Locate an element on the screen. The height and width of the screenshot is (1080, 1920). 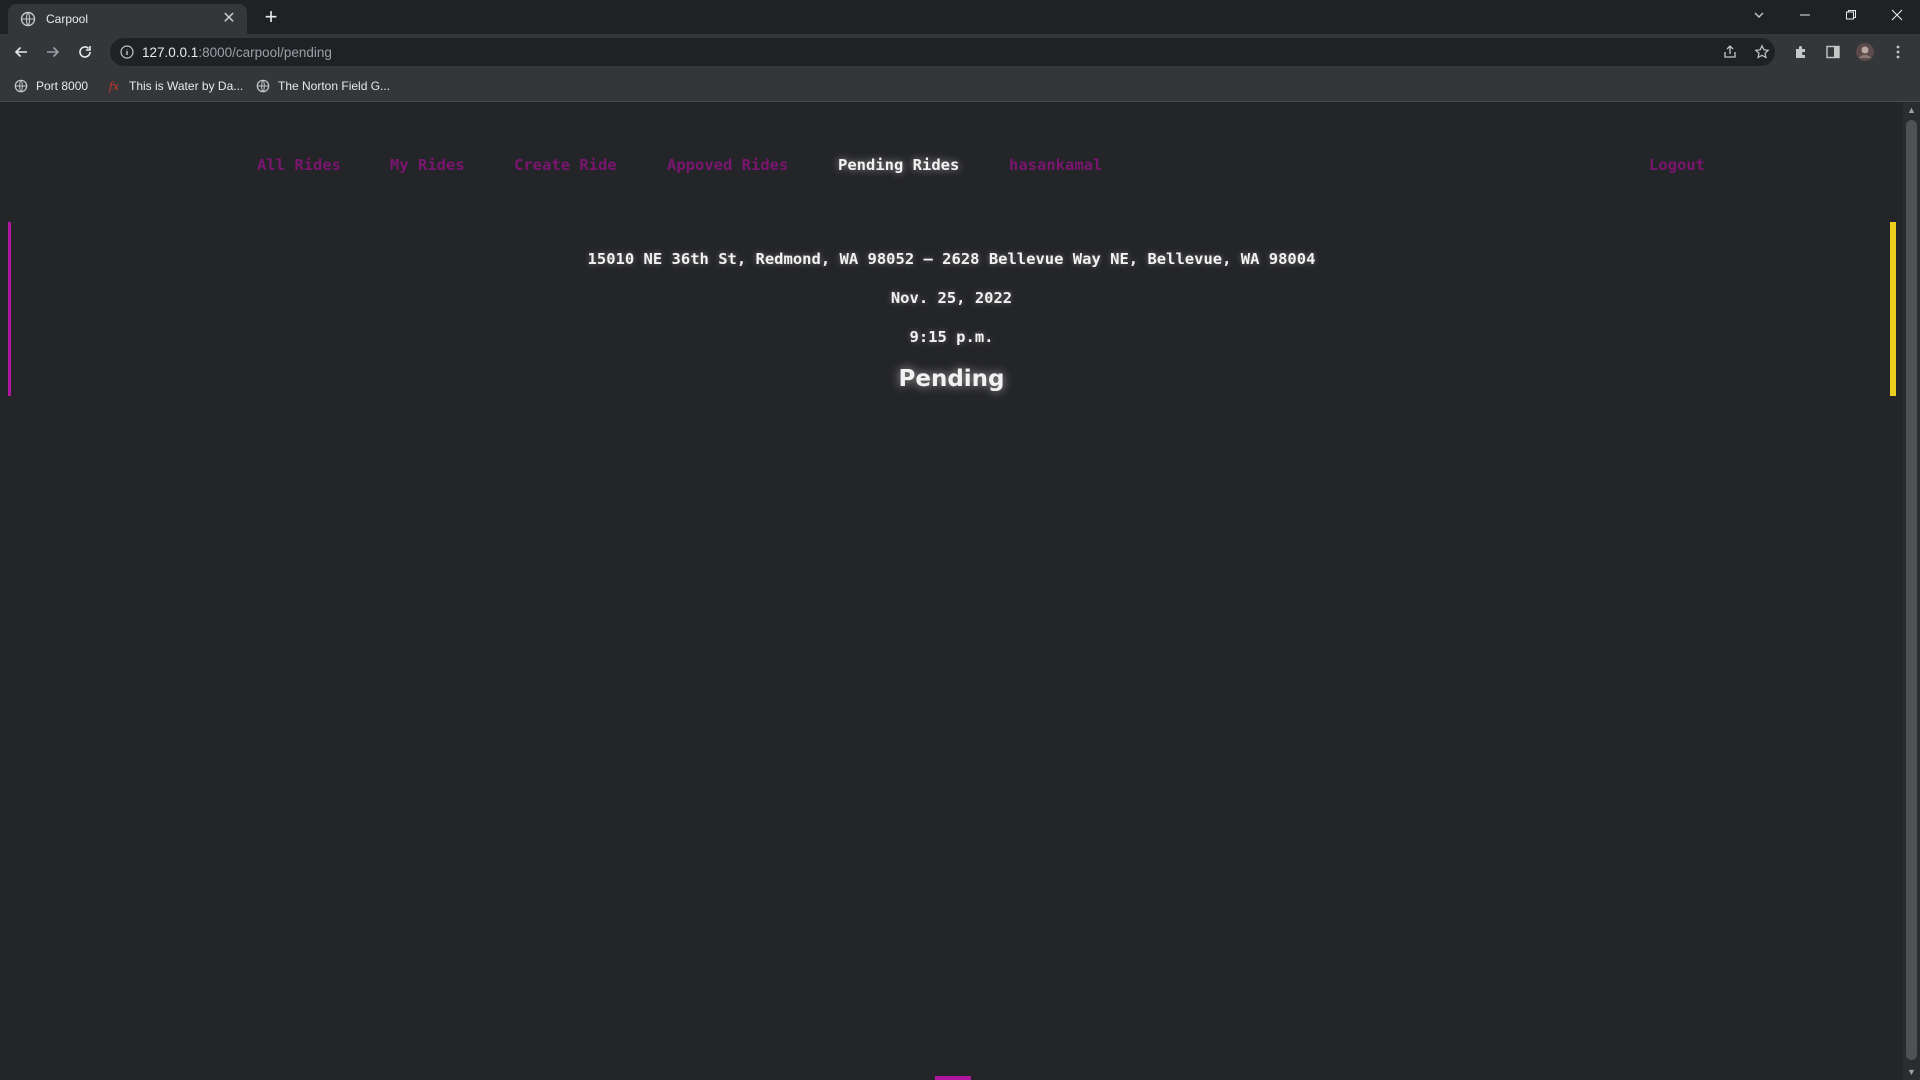
profile-avatar is located at coordinates (1865, 52).